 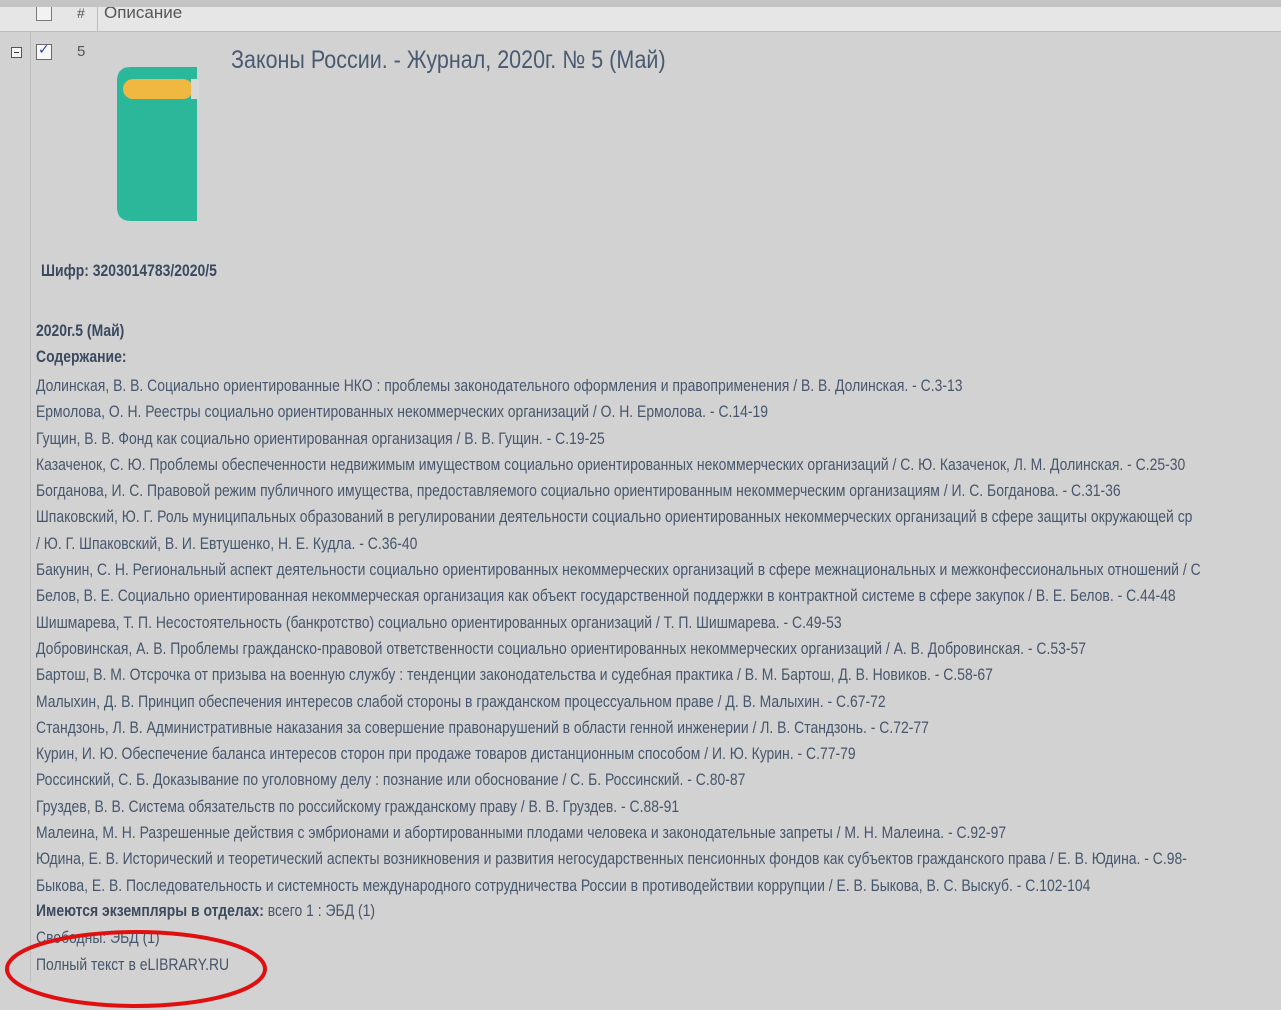 I want to click on record-cipher: Шифр: 3203014783/2020/5, so click(x=129, y=270).